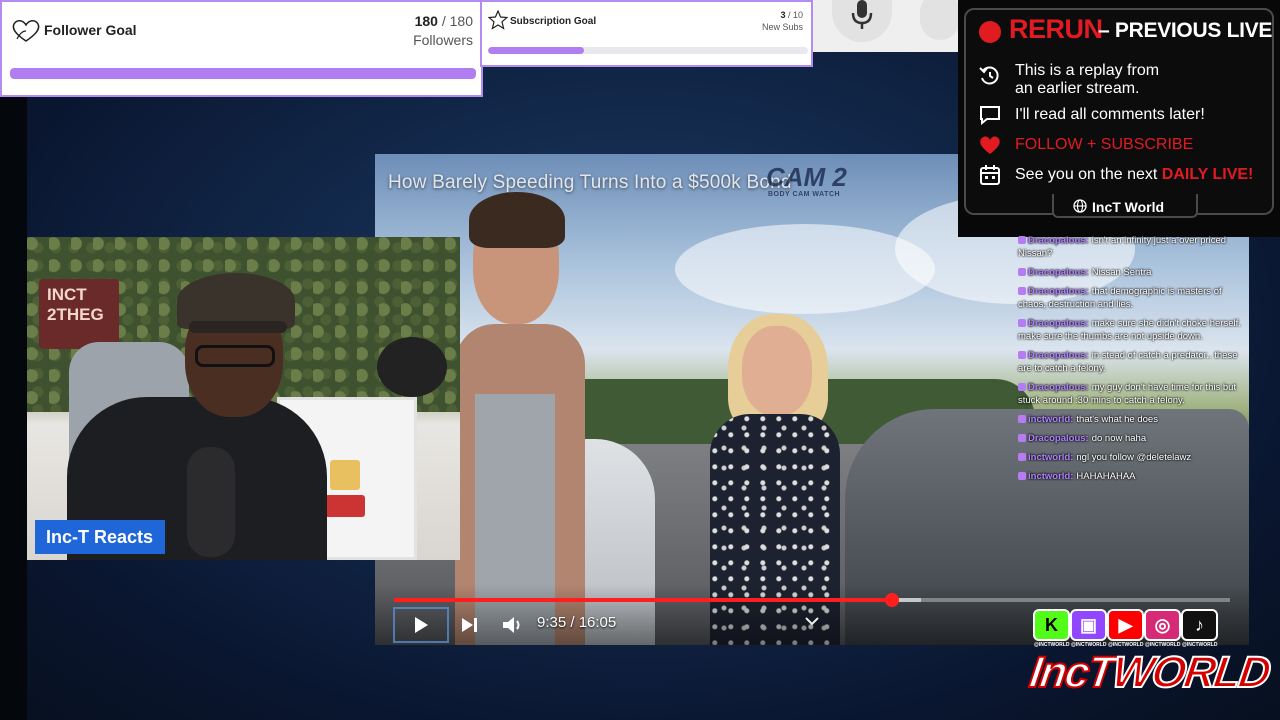 The width and height of the screenshot is (1280, 720). What do you see at coordinates (648, 50) in the screenshot?
I see `subscription-goal-progress-bar` at bounding box center [648, 50].